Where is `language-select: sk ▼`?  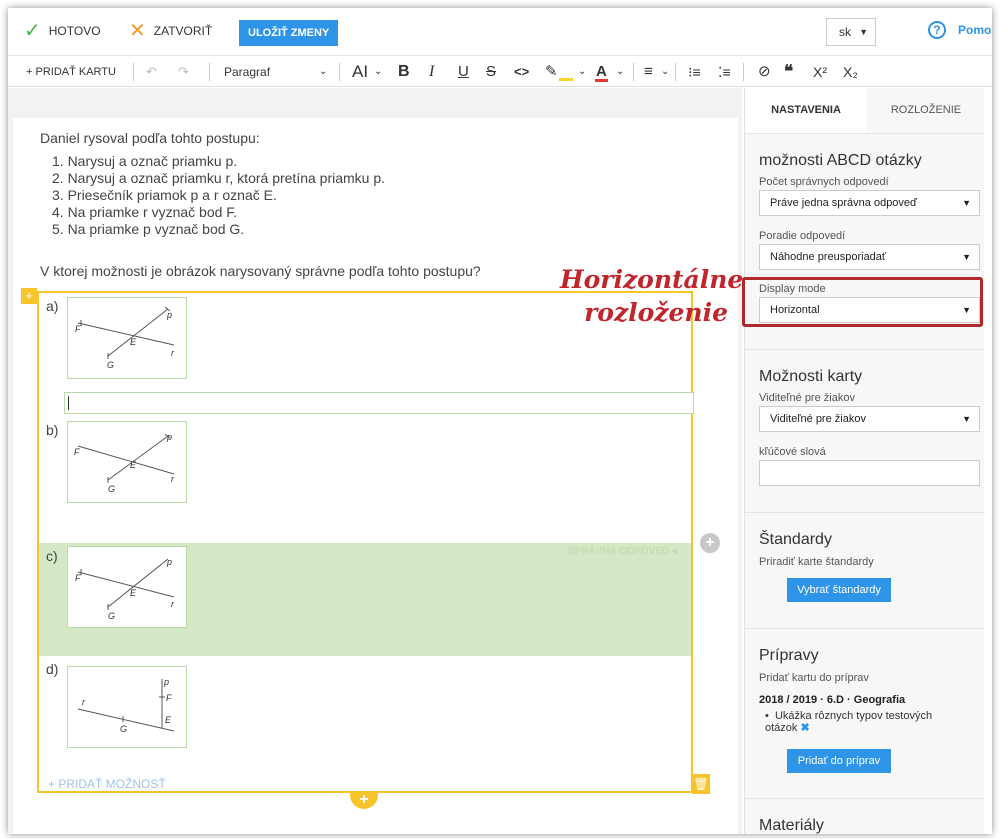 language-select: sk ▼ is located at coordinates (851, 32).